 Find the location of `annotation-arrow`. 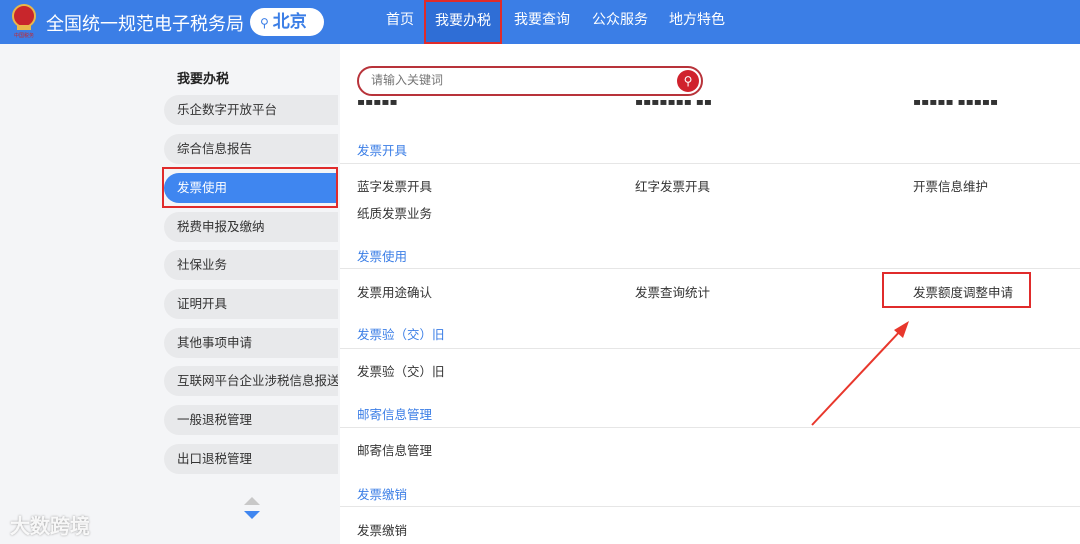

annotation-arrow is located at coordinates (860, 373).